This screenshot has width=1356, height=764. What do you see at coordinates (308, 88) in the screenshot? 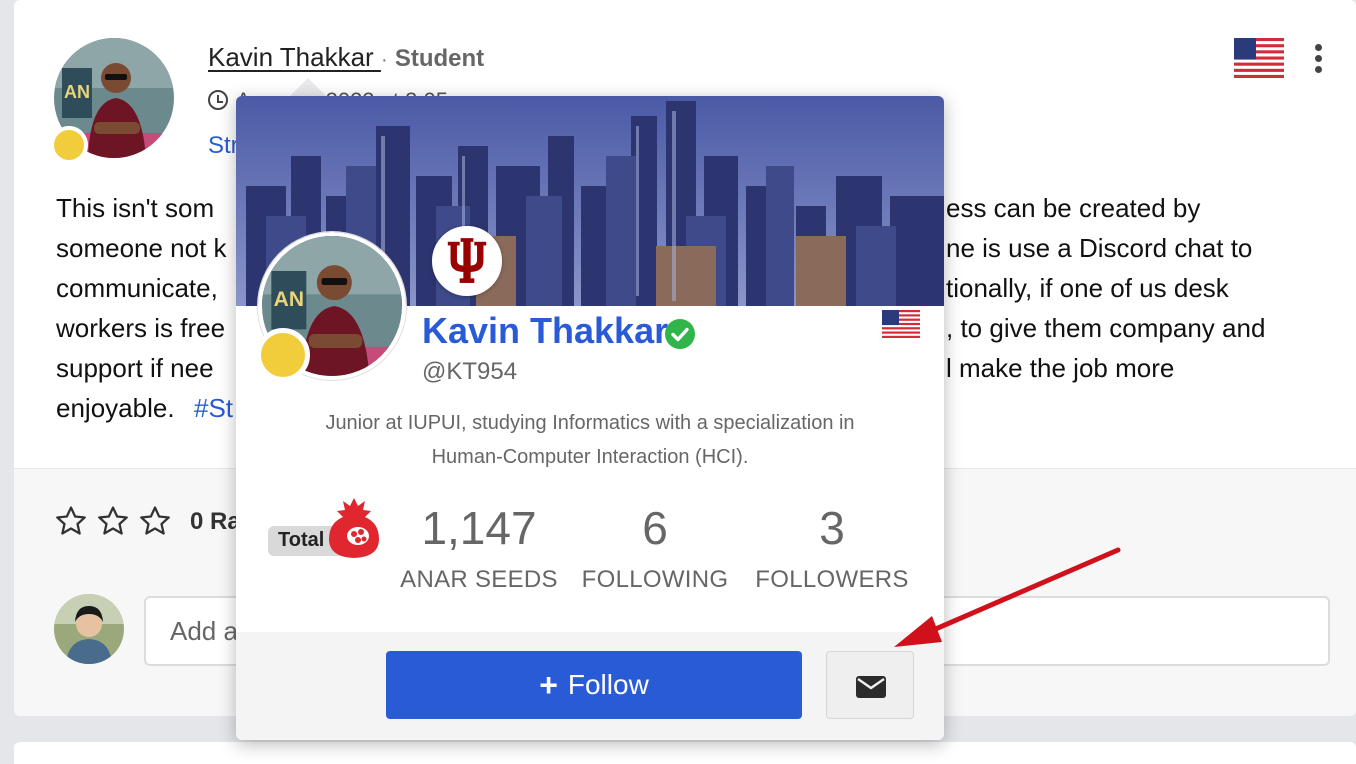
I see `popover-caret` at bounding box center [308, 88].